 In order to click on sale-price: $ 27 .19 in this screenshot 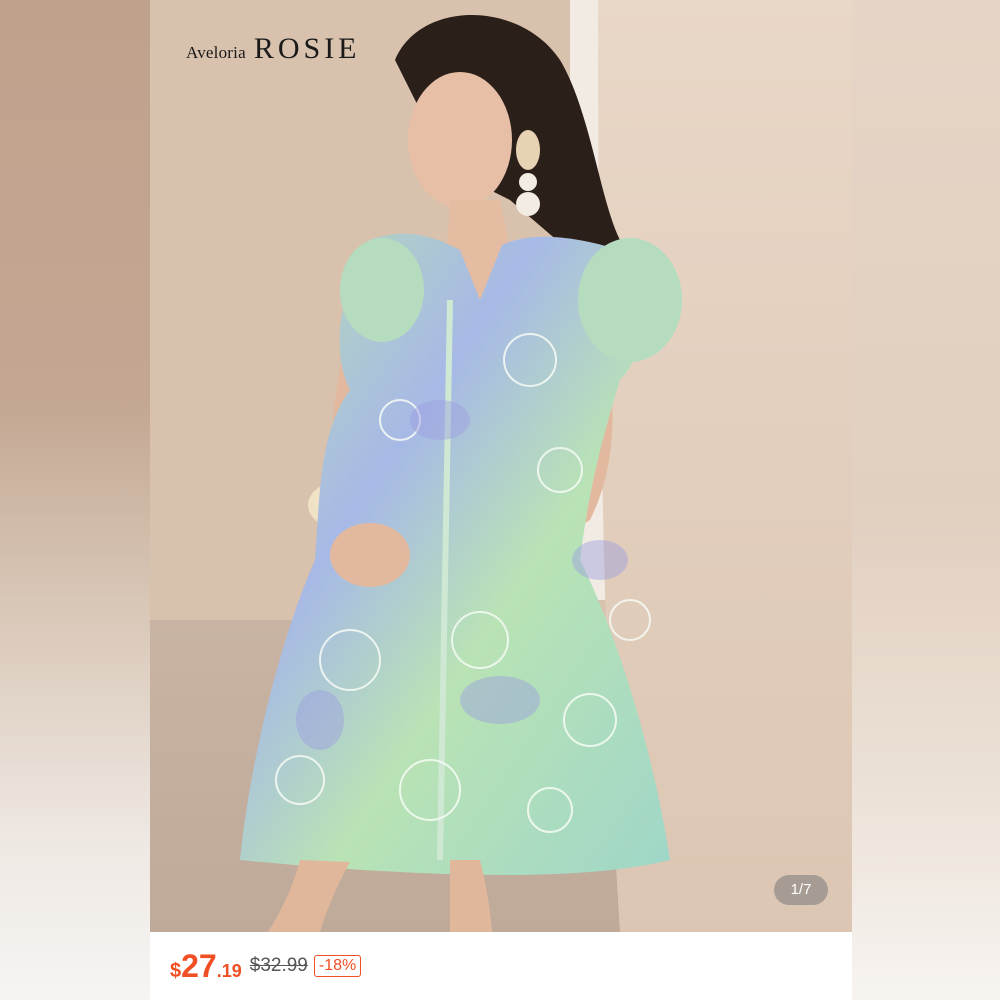, I will do `click(206, 966)`.